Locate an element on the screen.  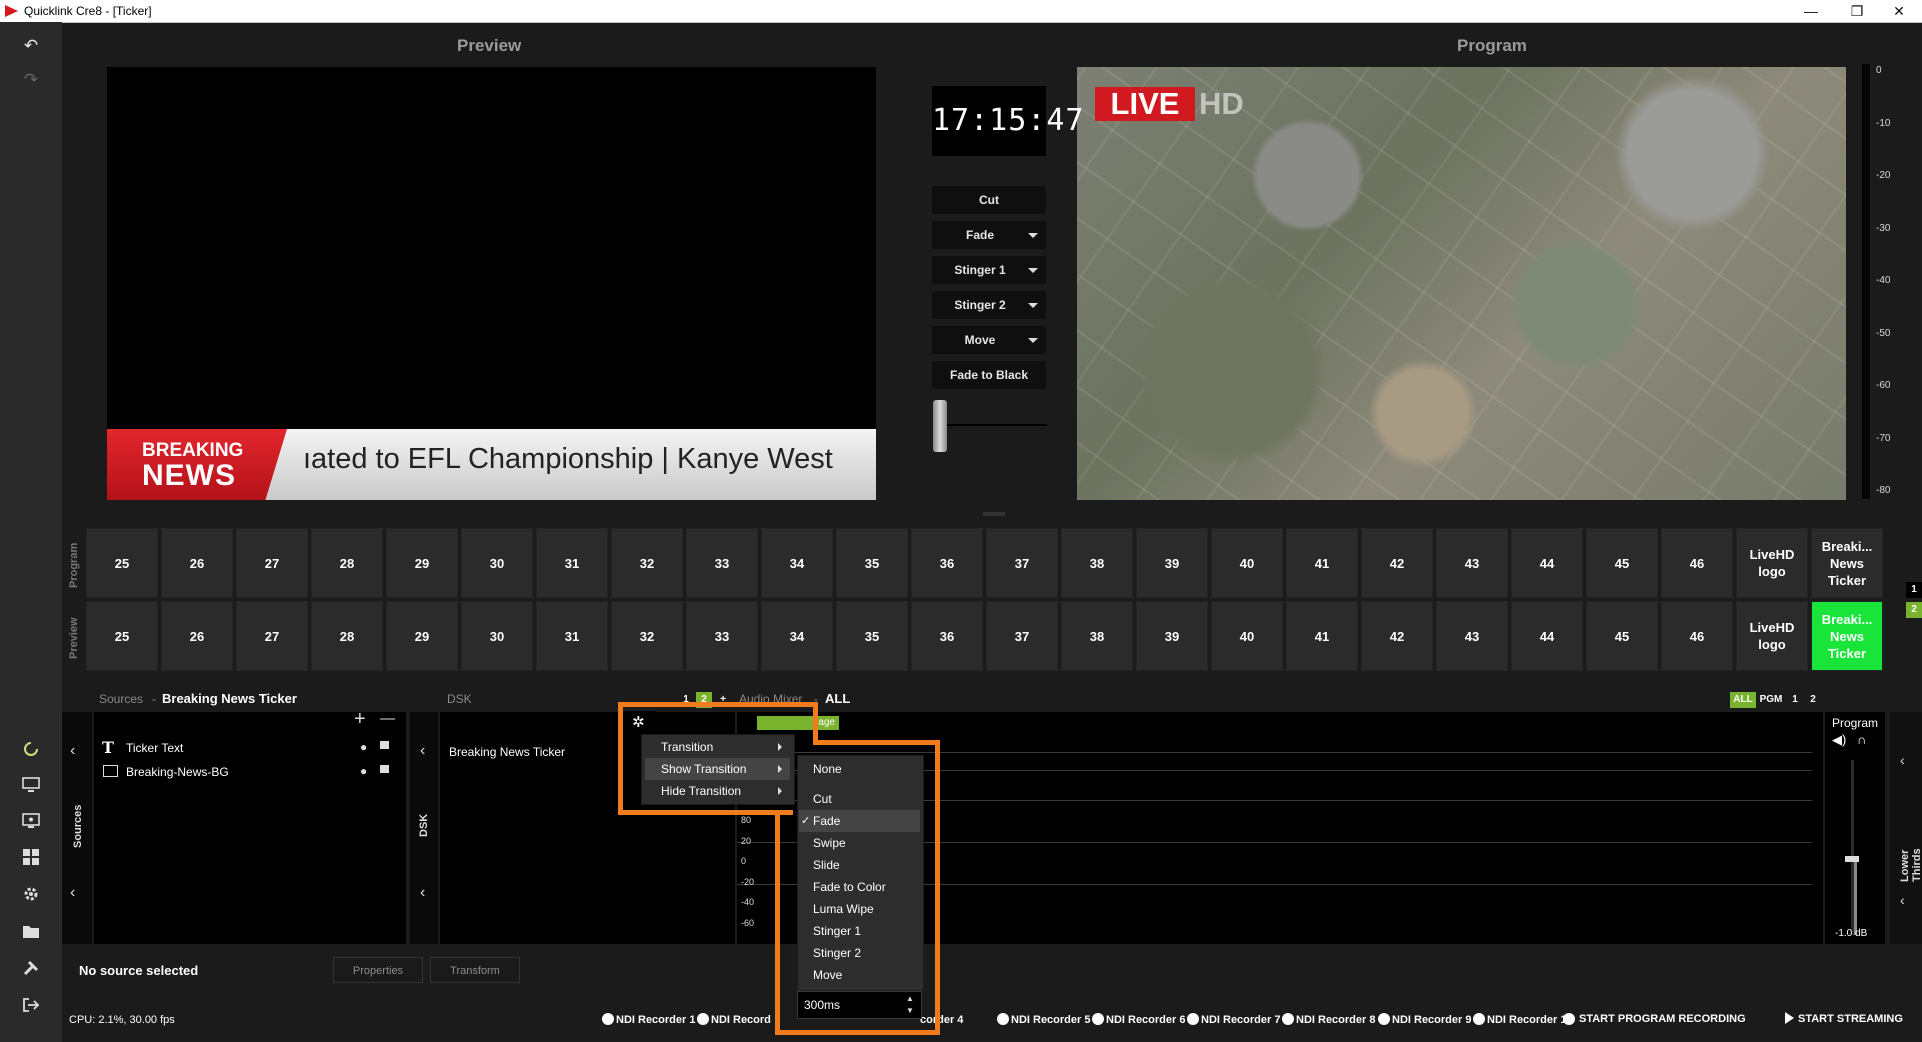
splitter-handle is located at coordinates (994, 514).